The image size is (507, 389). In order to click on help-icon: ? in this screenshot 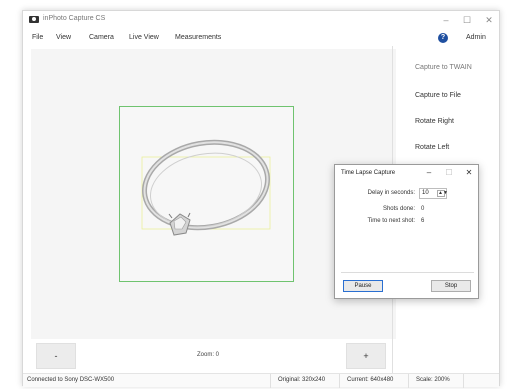, I will do `click(443, 38)`.